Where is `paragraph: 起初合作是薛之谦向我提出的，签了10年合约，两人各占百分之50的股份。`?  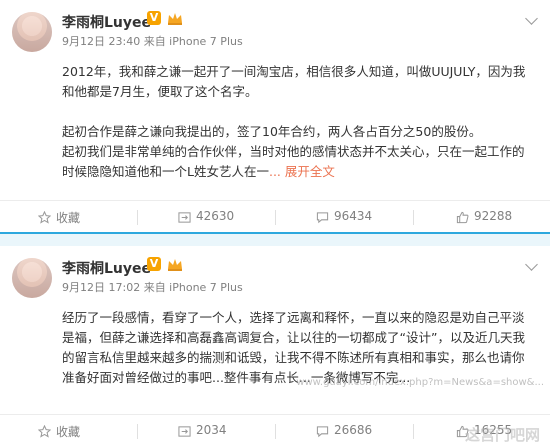 paragraph: 起初合作是薛之谦向我提出的，签了10年合约，两人各占百分之50的股份。 is located at coordinates (272, 131).